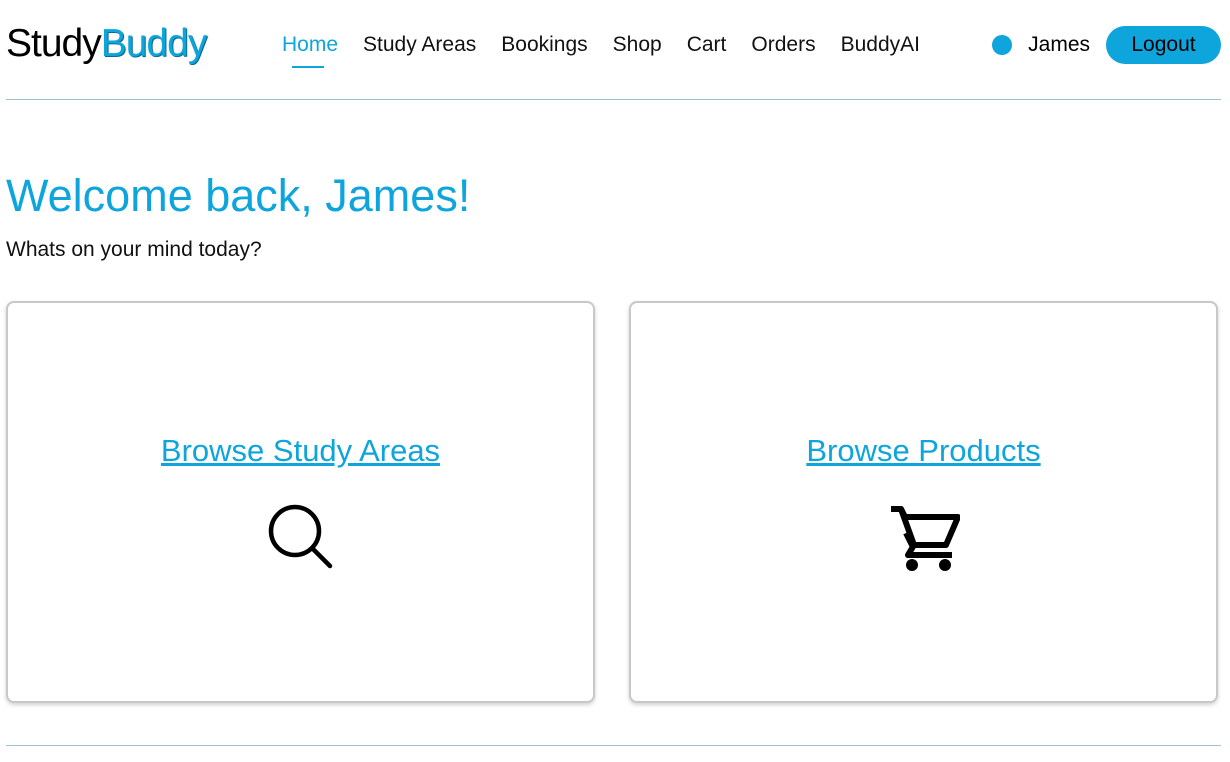  I want to click on browse-study-areas-link: Browse Study Areas, so click(300, 451).